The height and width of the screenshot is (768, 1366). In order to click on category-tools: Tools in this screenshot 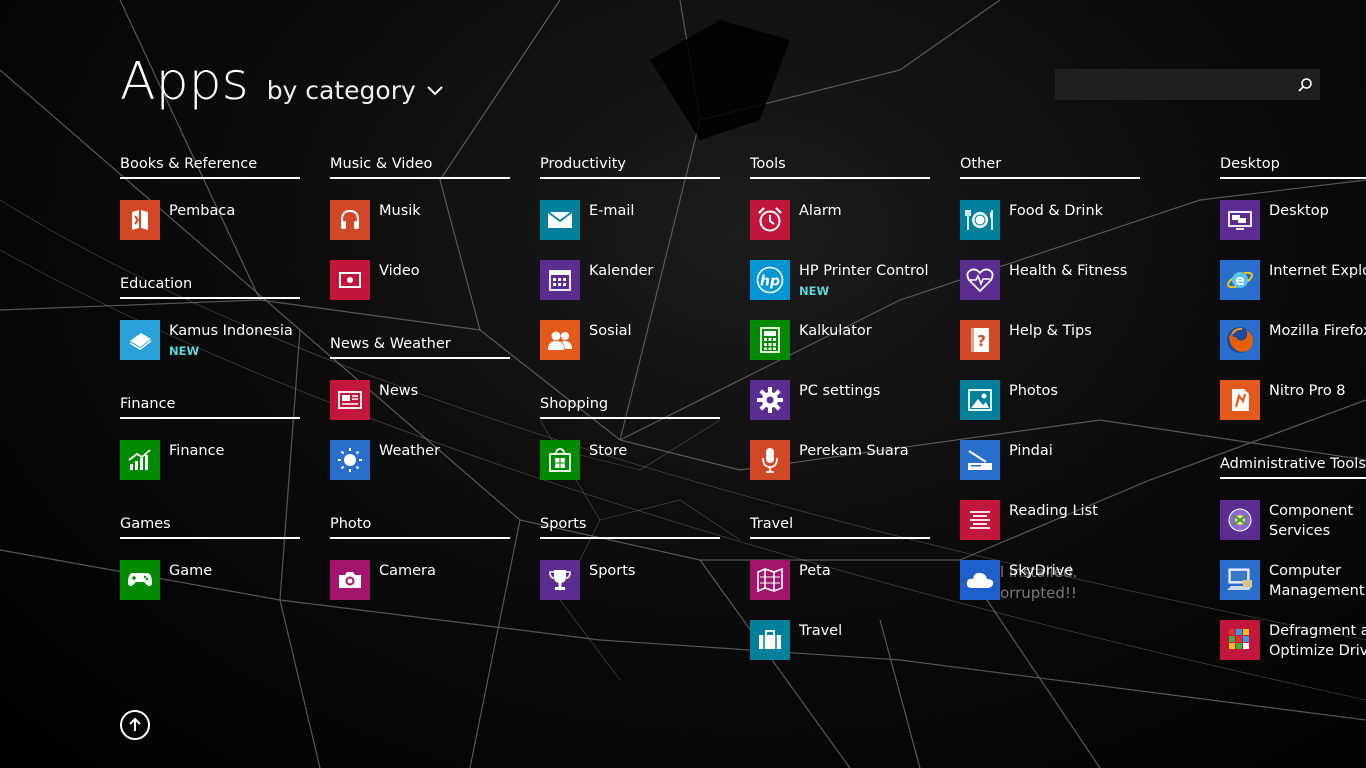, I will do `click(840, 167)`.